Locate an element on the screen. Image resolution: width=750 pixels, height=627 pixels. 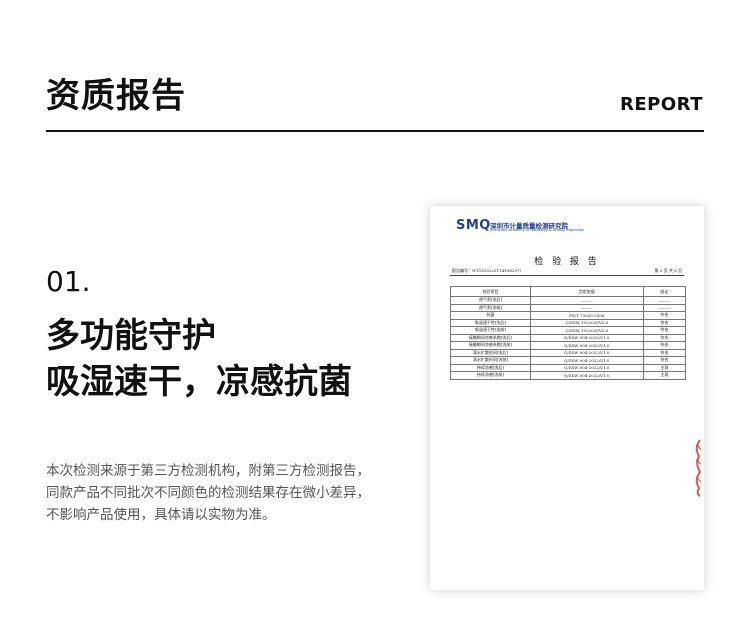
table-cell: 滴水扩散时间[洗前] is located at coordinates (490, 360).